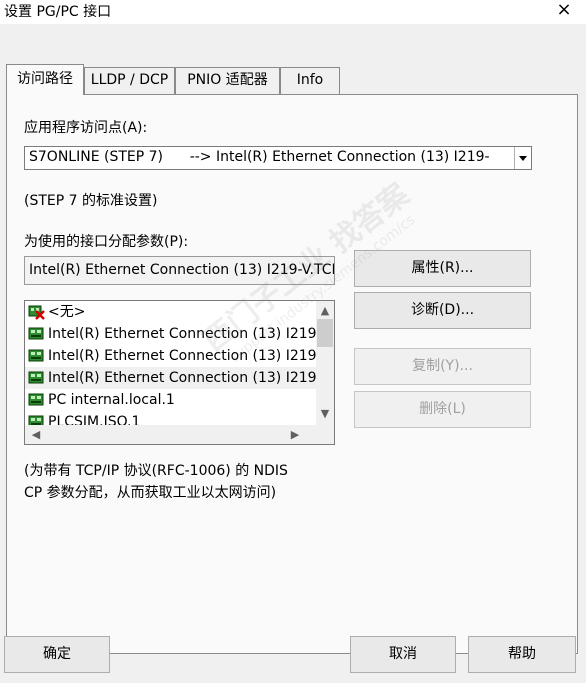 Image resolution: width=586 pixels, height=683 pixels. I want to click on tab-pnio-adapter: PNIO 适配器, so click(227, 80).